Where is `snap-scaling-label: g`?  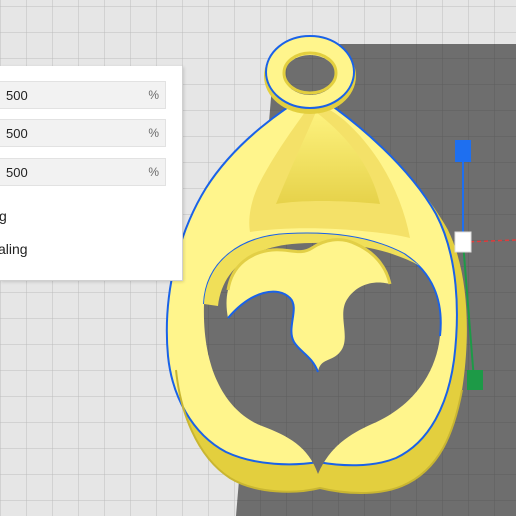
snap-scaling-label: g is located at coordinates (3, 216).